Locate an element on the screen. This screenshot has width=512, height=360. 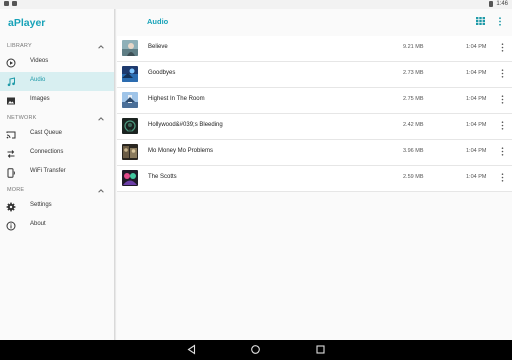
app-title: aPlayer is located at coordinates (27, 23).